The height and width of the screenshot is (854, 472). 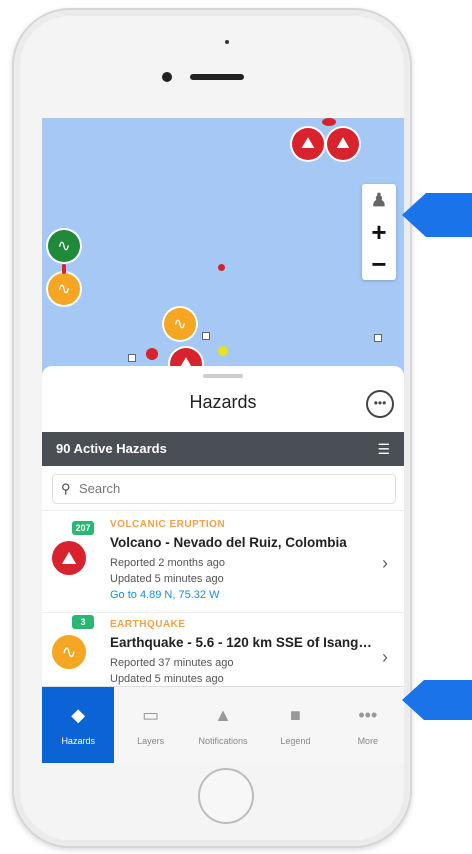 What do you see at coordinates (223, 741) in the screenshot?
I see `tab-label: Notifications` at bounding box center [223, 741].